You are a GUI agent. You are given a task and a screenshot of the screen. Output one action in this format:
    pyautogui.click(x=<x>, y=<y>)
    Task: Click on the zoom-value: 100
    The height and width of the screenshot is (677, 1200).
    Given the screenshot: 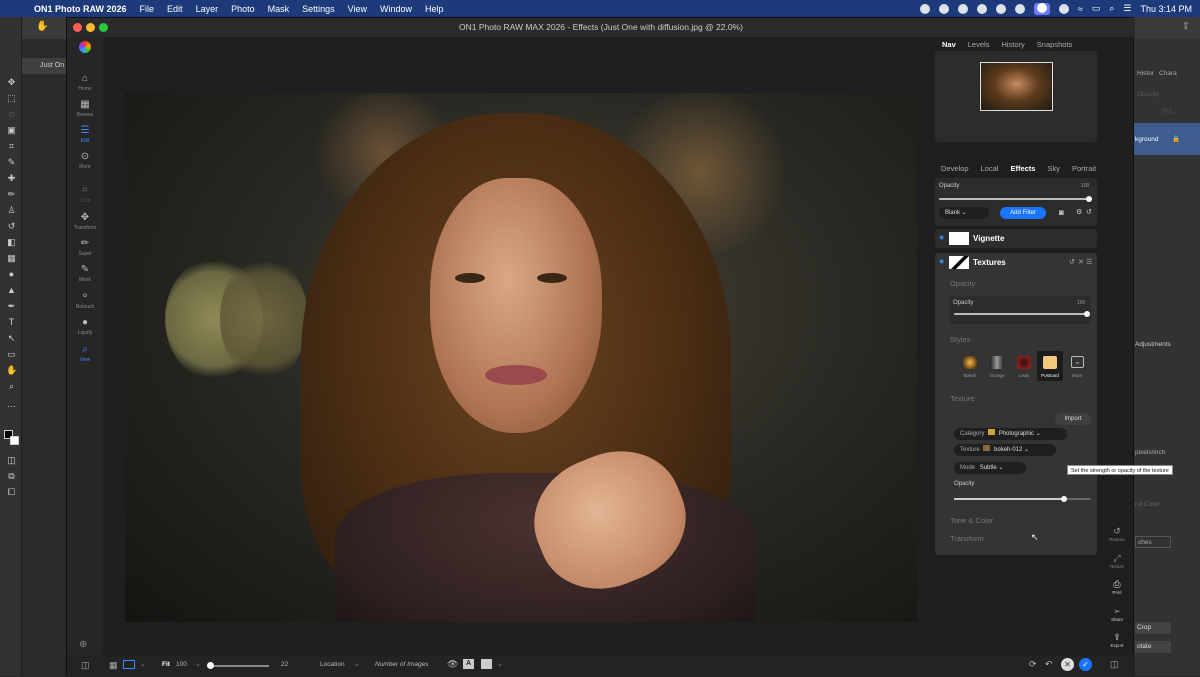 What is the action you would take?
    pyautogui.click(x=181, y=664)
    